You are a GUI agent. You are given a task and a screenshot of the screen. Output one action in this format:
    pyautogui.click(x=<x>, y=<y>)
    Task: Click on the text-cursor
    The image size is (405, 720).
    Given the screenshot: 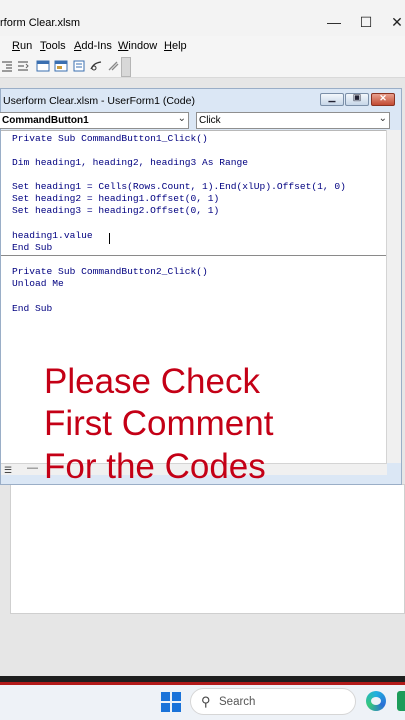 What is the action you would take?
    pyautogui.click(x=109, y=238)
    